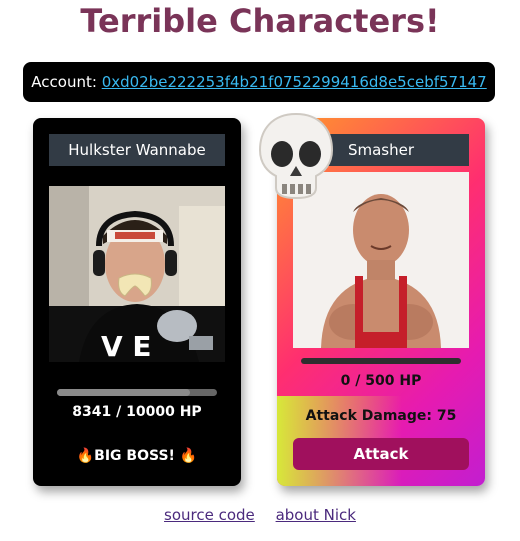 The width and height of the screenshot is (520, 541). What do you see at coordinates (64, 82) in the screenshot?
I see `account-label: Account:` at bounding box center [64, 82].